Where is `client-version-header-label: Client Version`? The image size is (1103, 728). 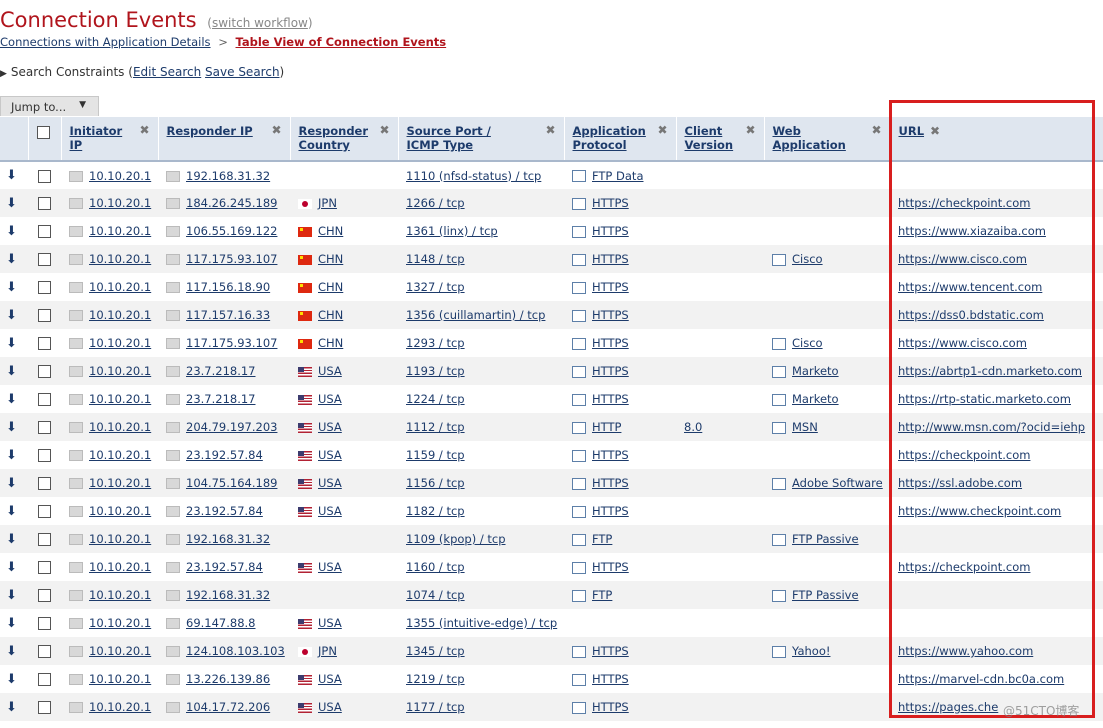
client-version-header-label: Client Version is located at coordinates (711, 138).